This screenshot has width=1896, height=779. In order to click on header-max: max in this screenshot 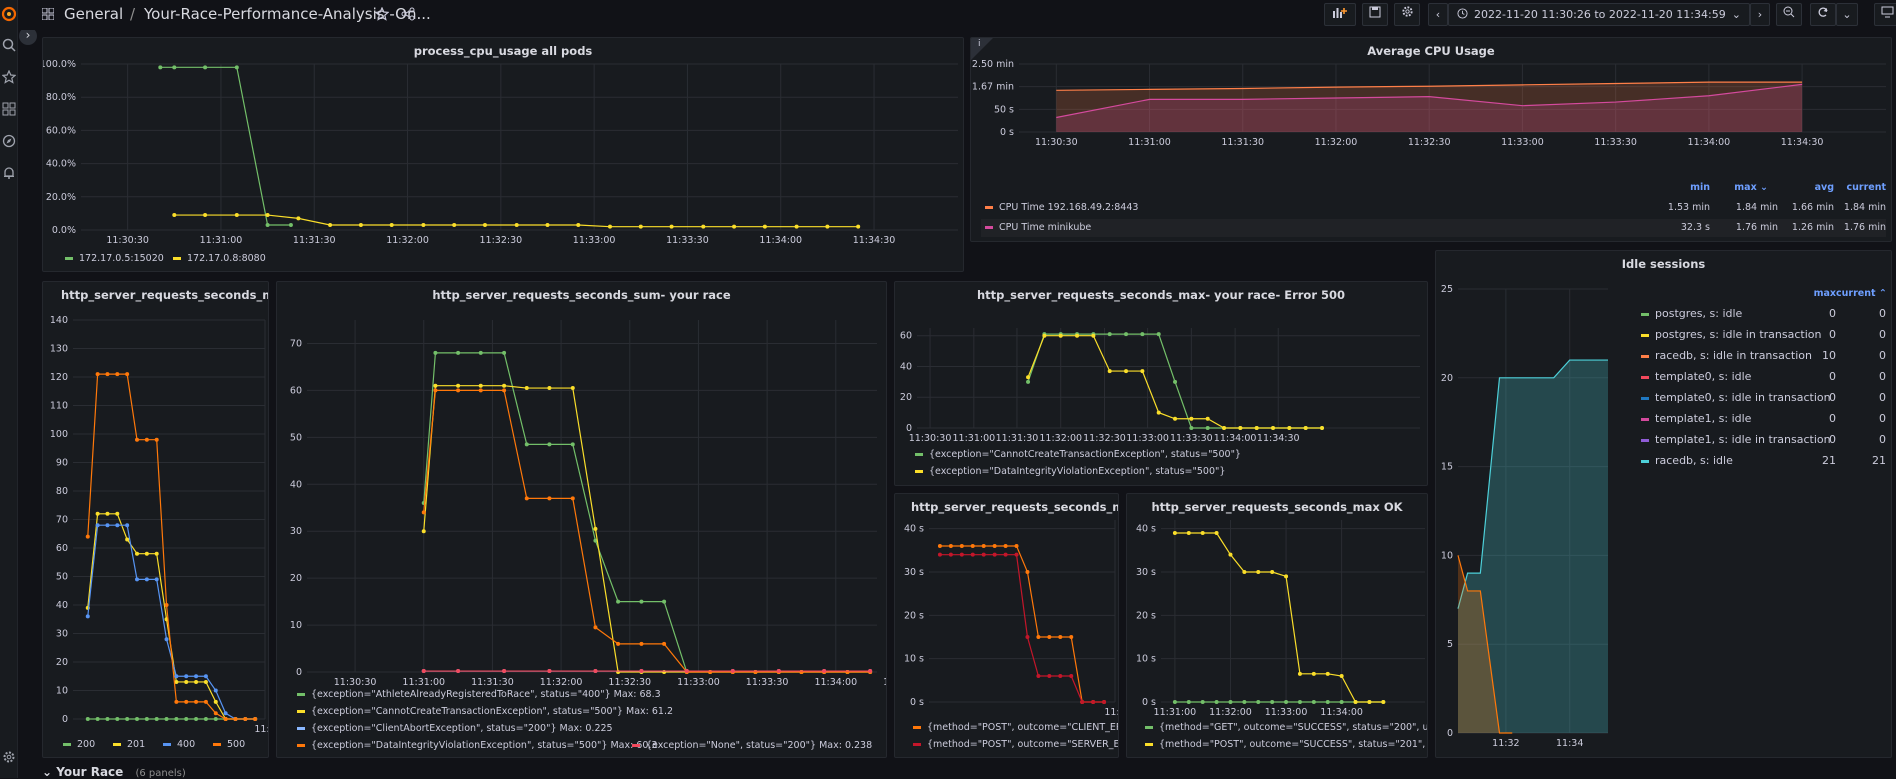, I will do `click(1821, 294)`.